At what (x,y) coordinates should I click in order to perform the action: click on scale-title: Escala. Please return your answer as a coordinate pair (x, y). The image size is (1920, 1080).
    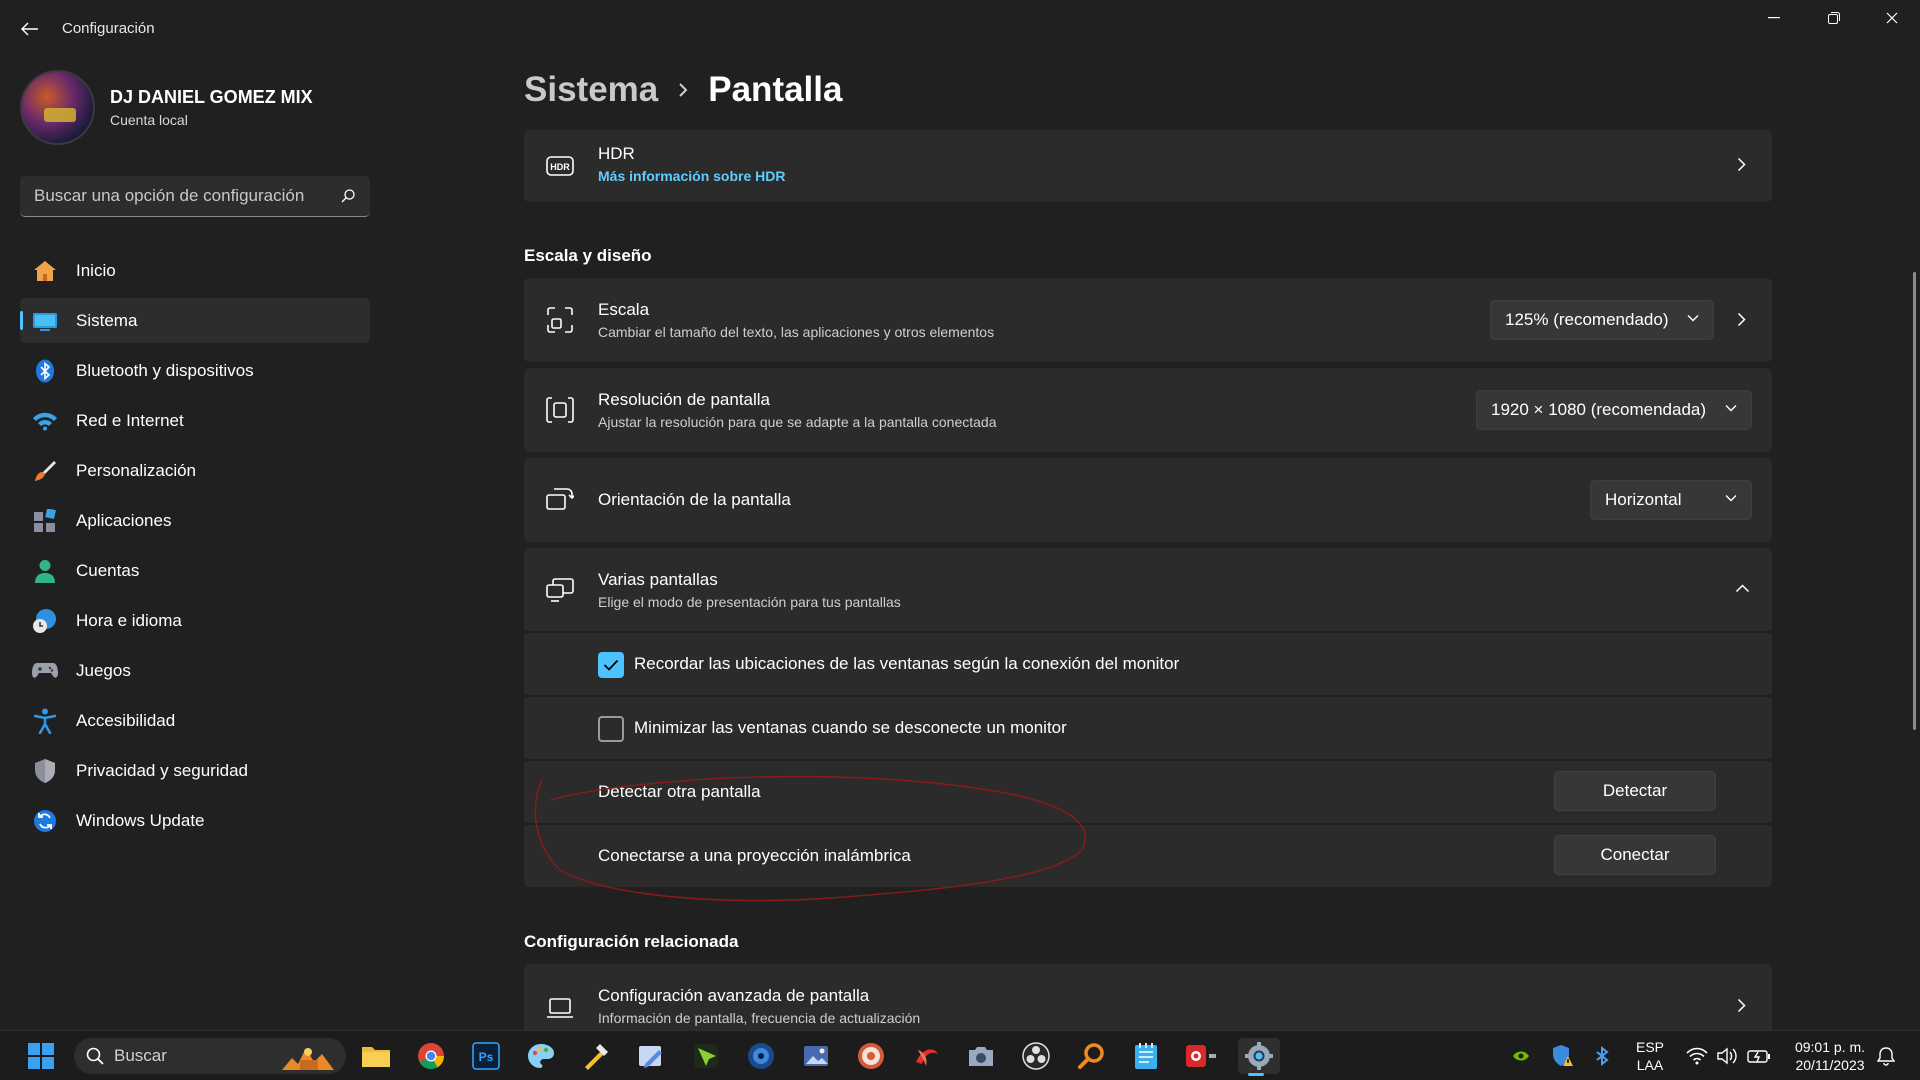
    Looking at the image, I should click on (624, 309).